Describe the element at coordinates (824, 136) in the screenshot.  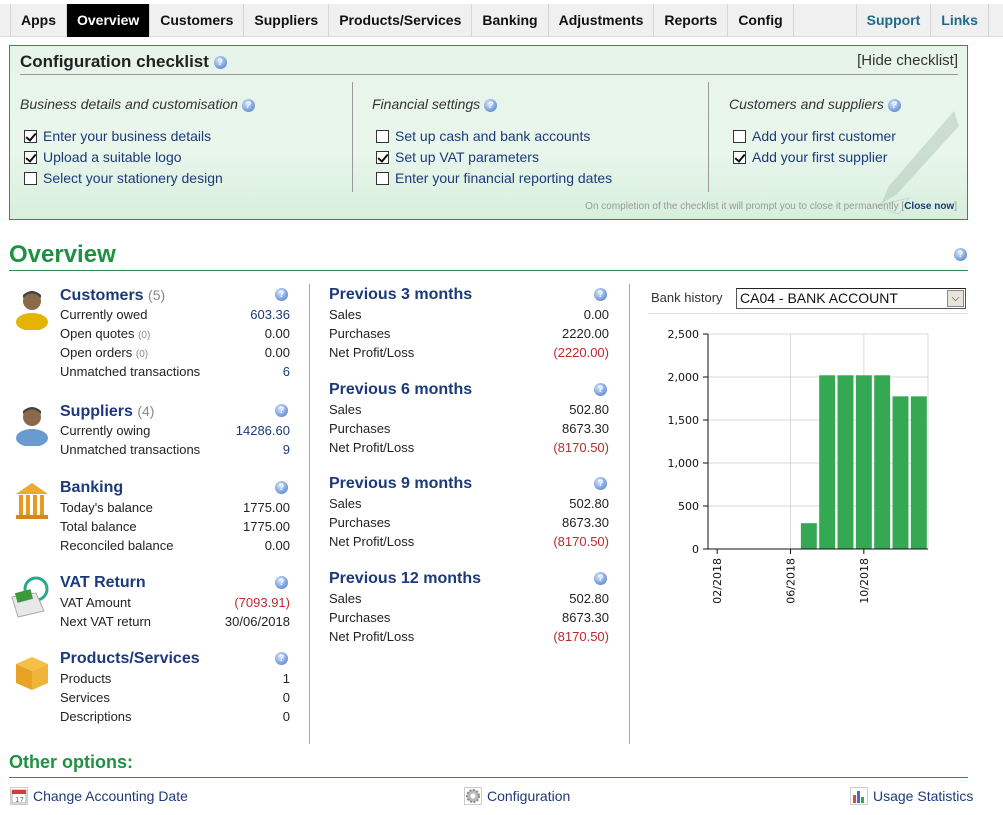
I see `checklist-item-label: Add your first customer` at that location.